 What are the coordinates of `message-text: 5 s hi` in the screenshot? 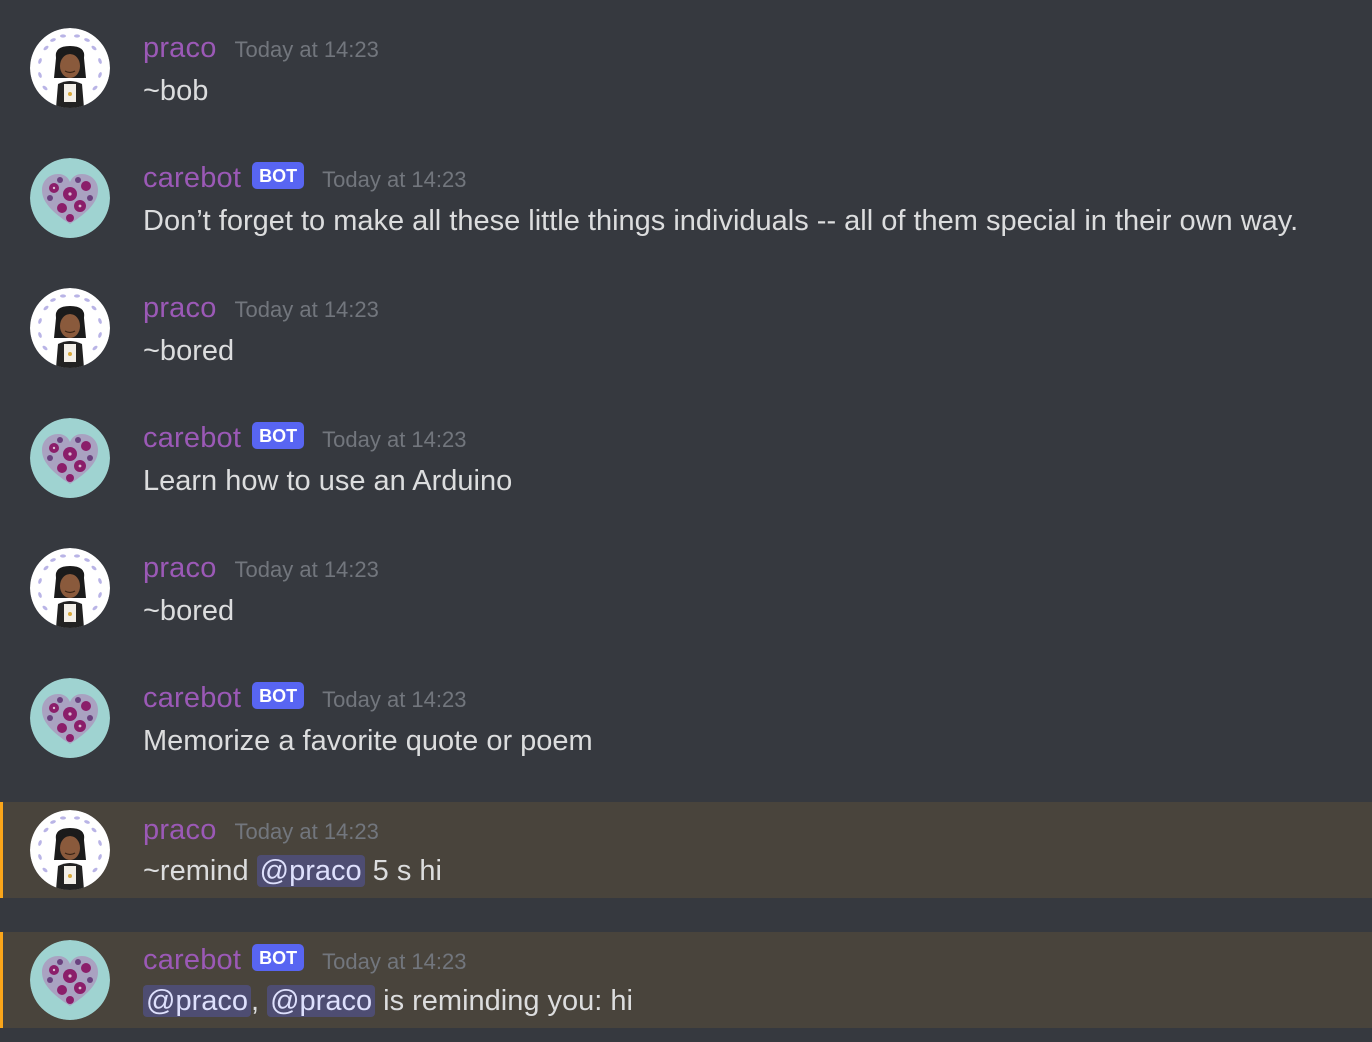 It's located at (403, 871).